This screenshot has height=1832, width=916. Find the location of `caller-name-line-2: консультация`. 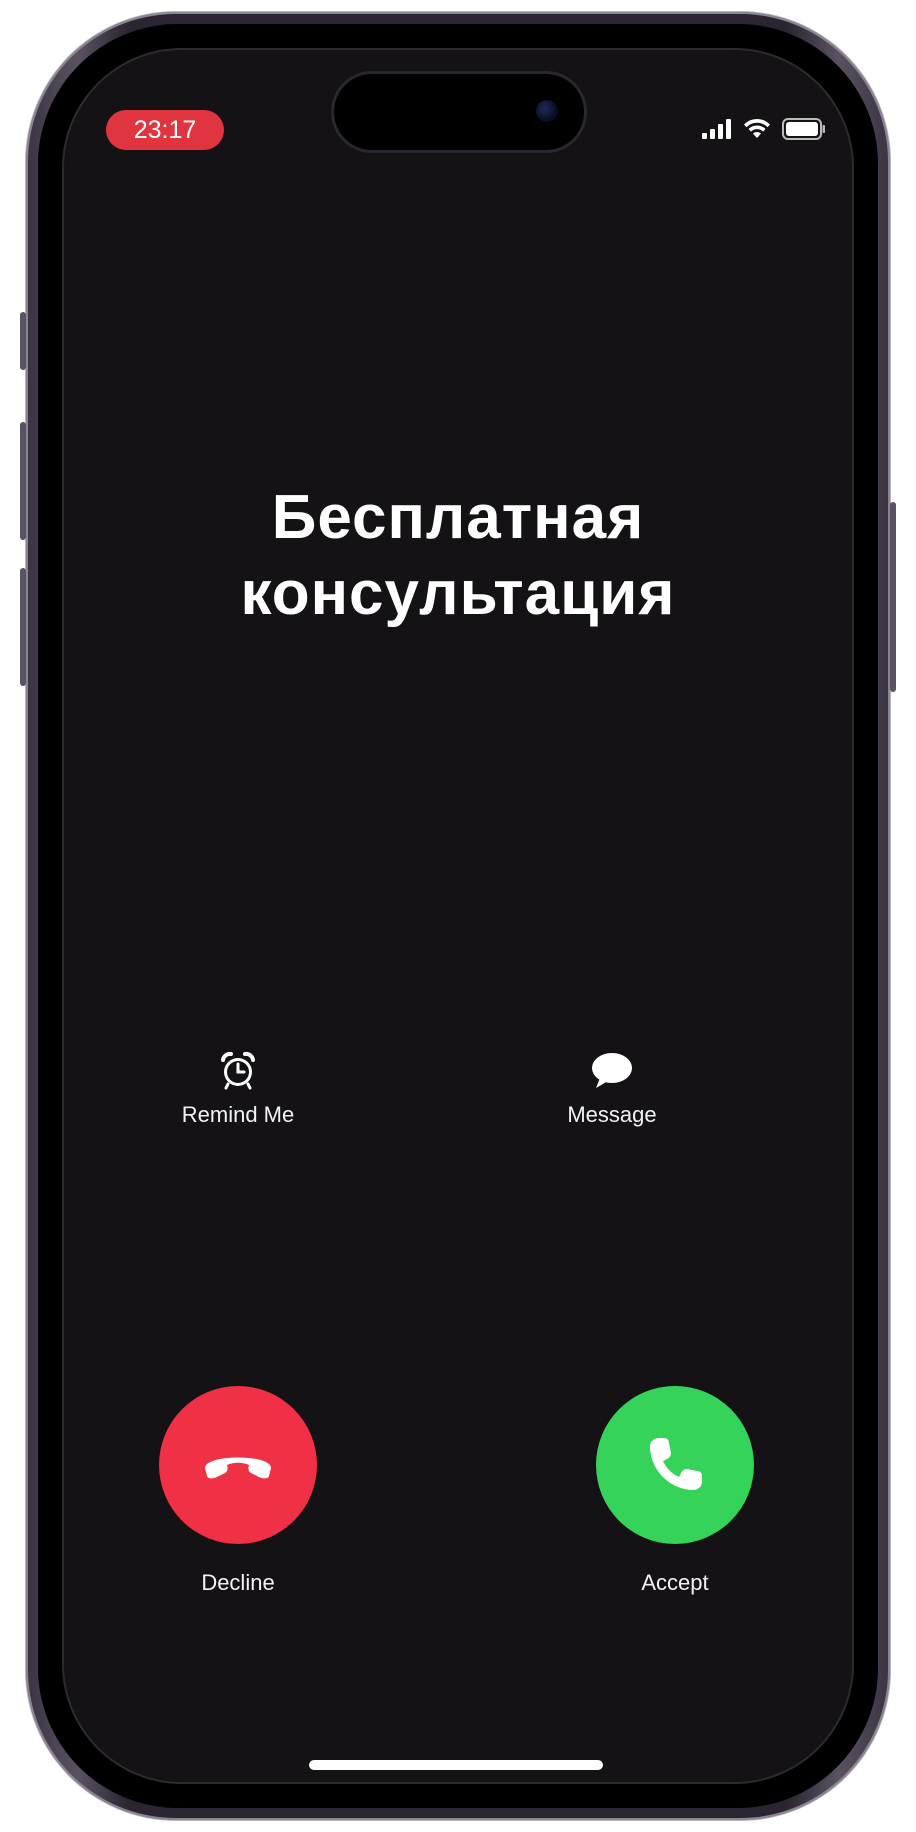

caller-name-line-2: консультация is located at coordinates (458, 593).